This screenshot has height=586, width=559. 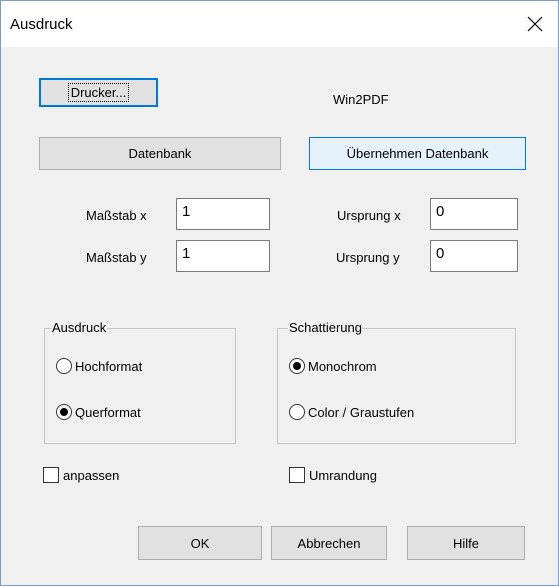 I want to click on border-checkbox: Umrandung, so click(x=333, y=475).